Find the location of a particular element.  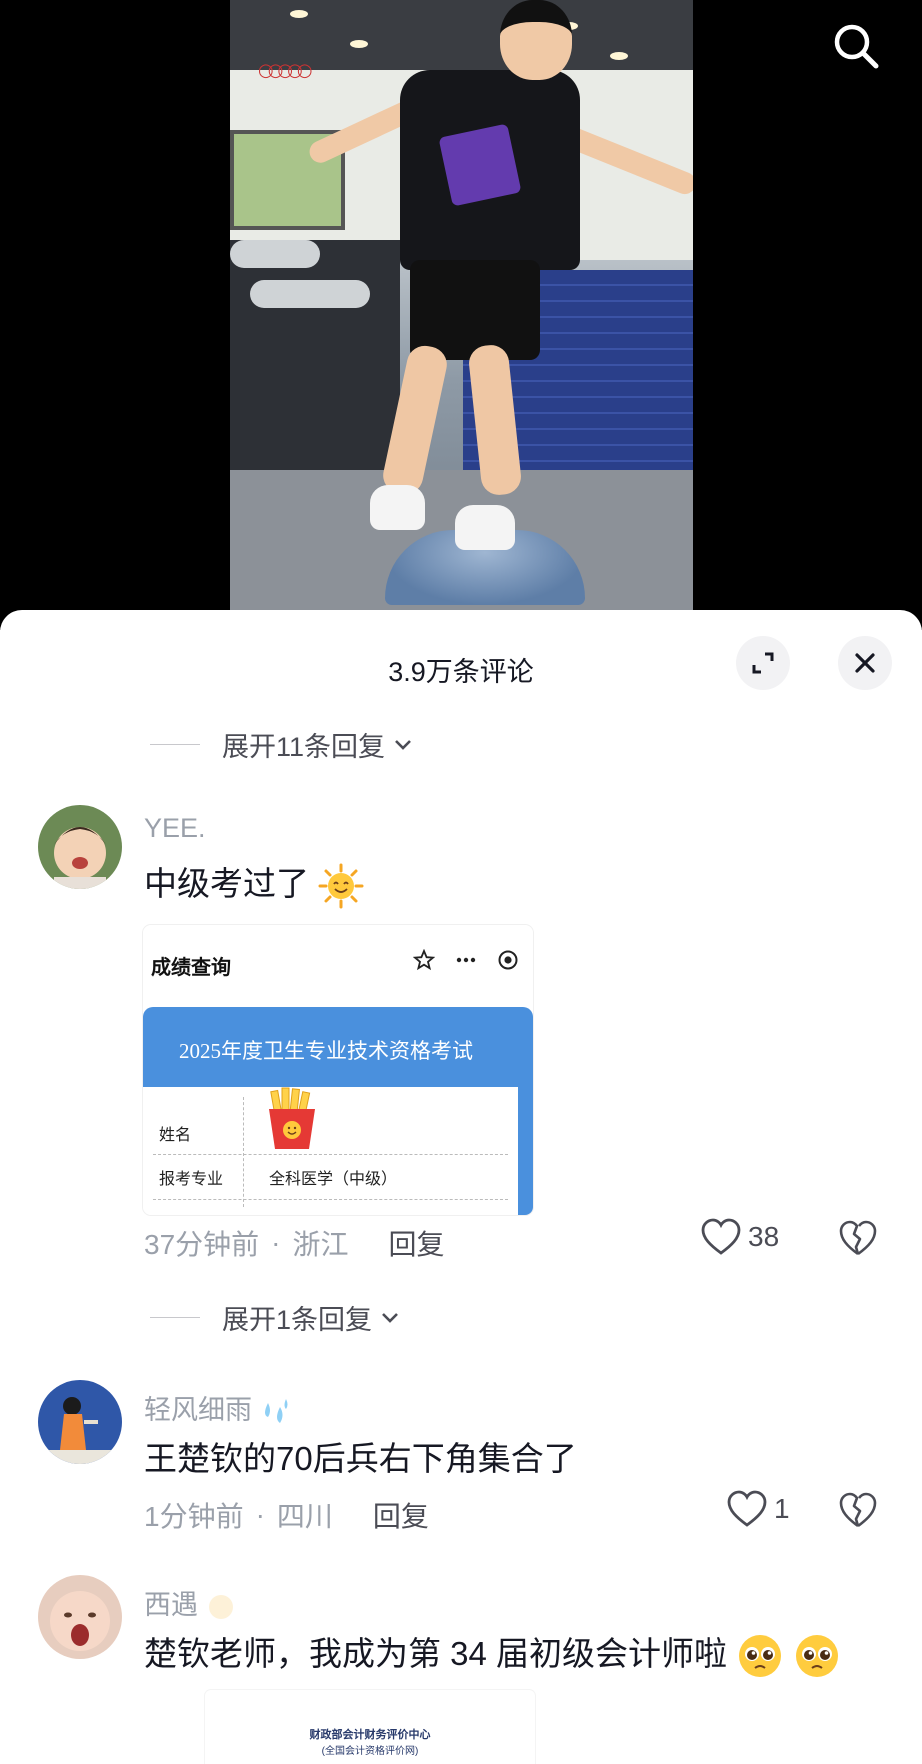

score-table: 姓名 报考专业 全科医学（中级） is located at coordinates (330, 1151).